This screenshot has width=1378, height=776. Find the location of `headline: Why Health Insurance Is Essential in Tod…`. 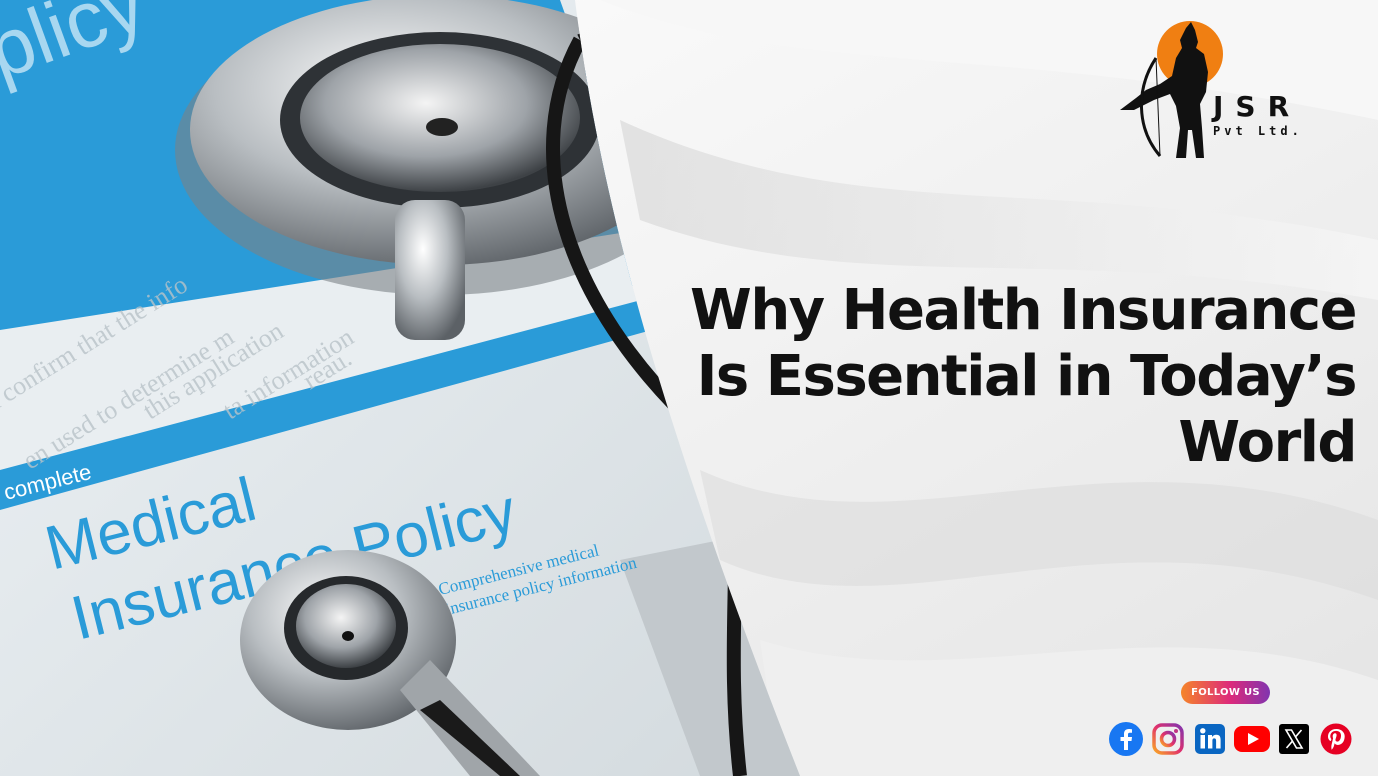

headline: Why Health Insurance Is Essential in Tod… is located at coordinates (1007, 377).